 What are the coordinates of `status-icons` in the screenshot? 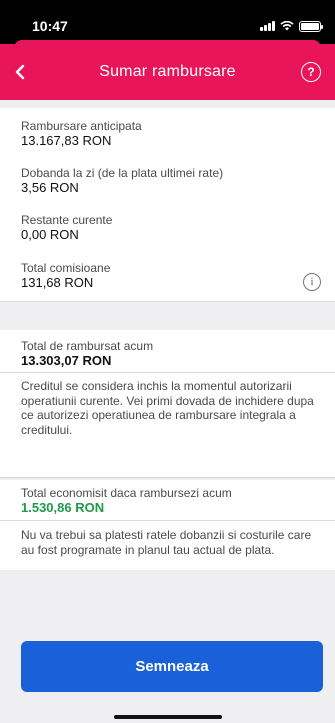 It's located at (291, 26).